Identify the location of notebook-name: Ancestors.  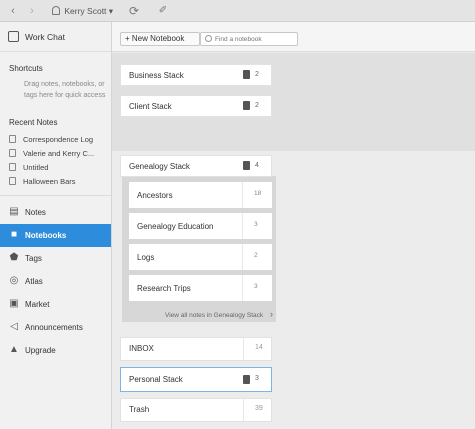
(155, 195).